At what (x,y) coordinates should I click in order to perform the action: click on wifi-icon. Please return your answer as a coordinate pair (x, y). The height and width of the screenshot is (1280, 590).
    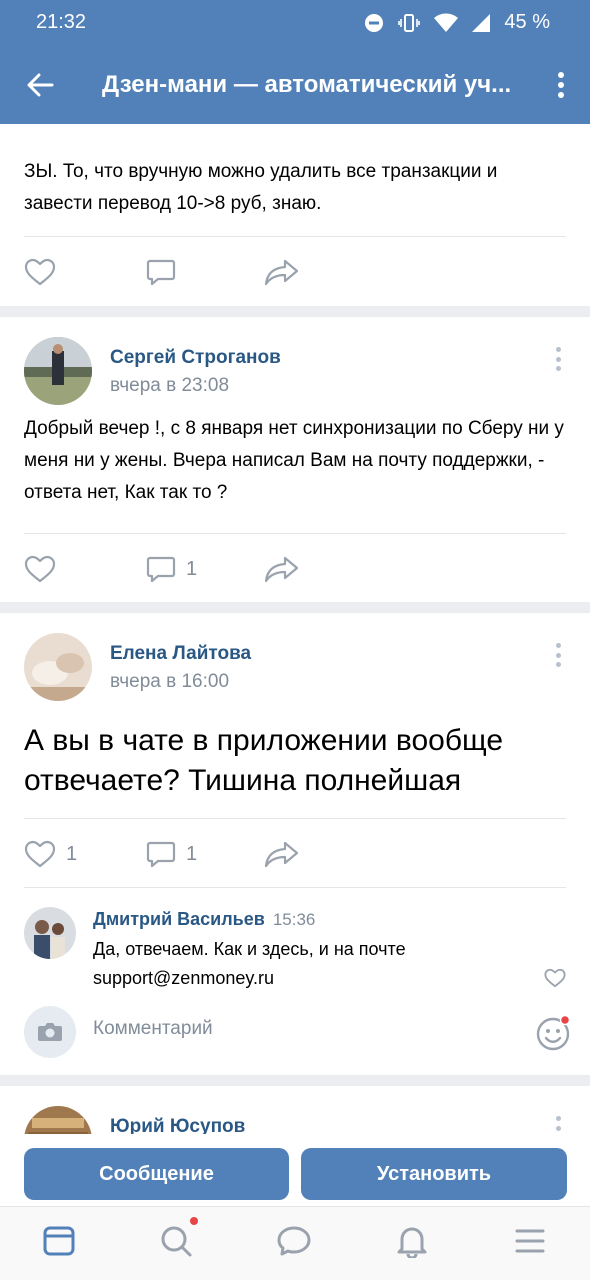
    Looking at the image, I should click on (446, 23).